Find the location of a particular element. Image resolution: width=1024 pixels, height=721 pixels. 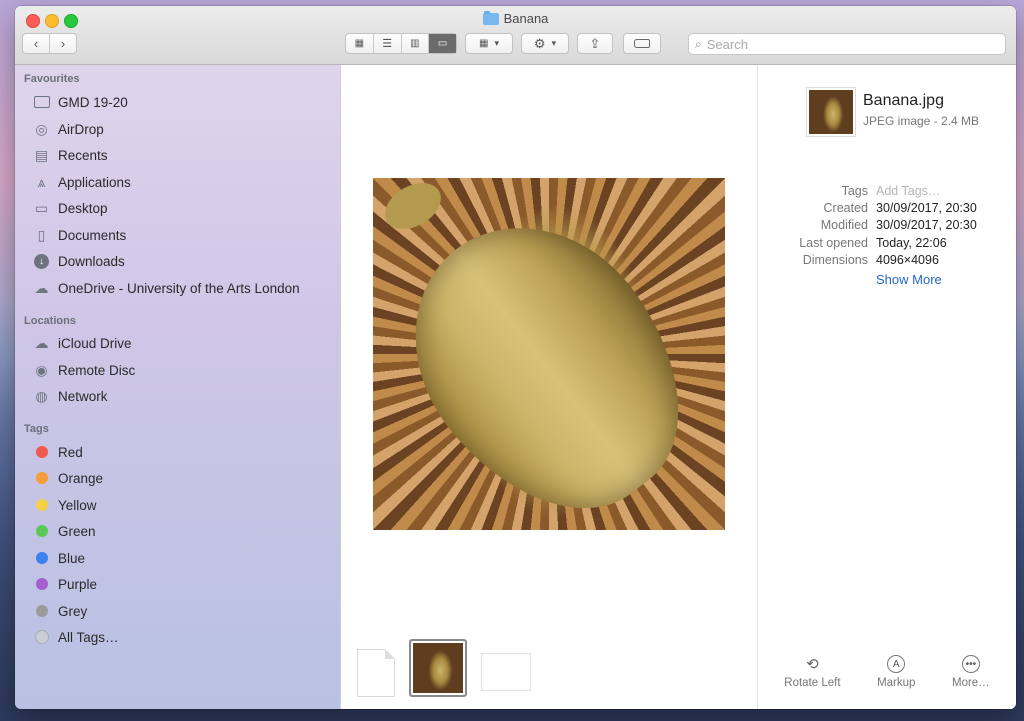

sidebar-item-applications: ⩓ Applications is located at coordinates (82, 182).